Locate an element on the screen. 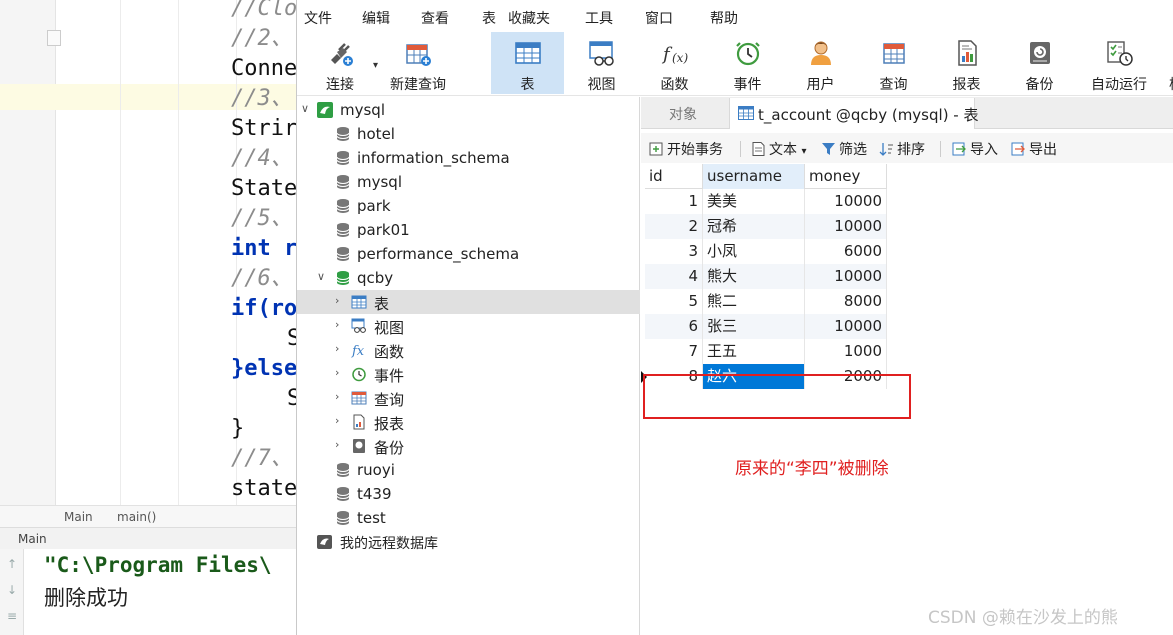 Image resolution: width=1173 pixels, height=635 pixels. cell-username: 熊二 is located at coordinates (754, 301).